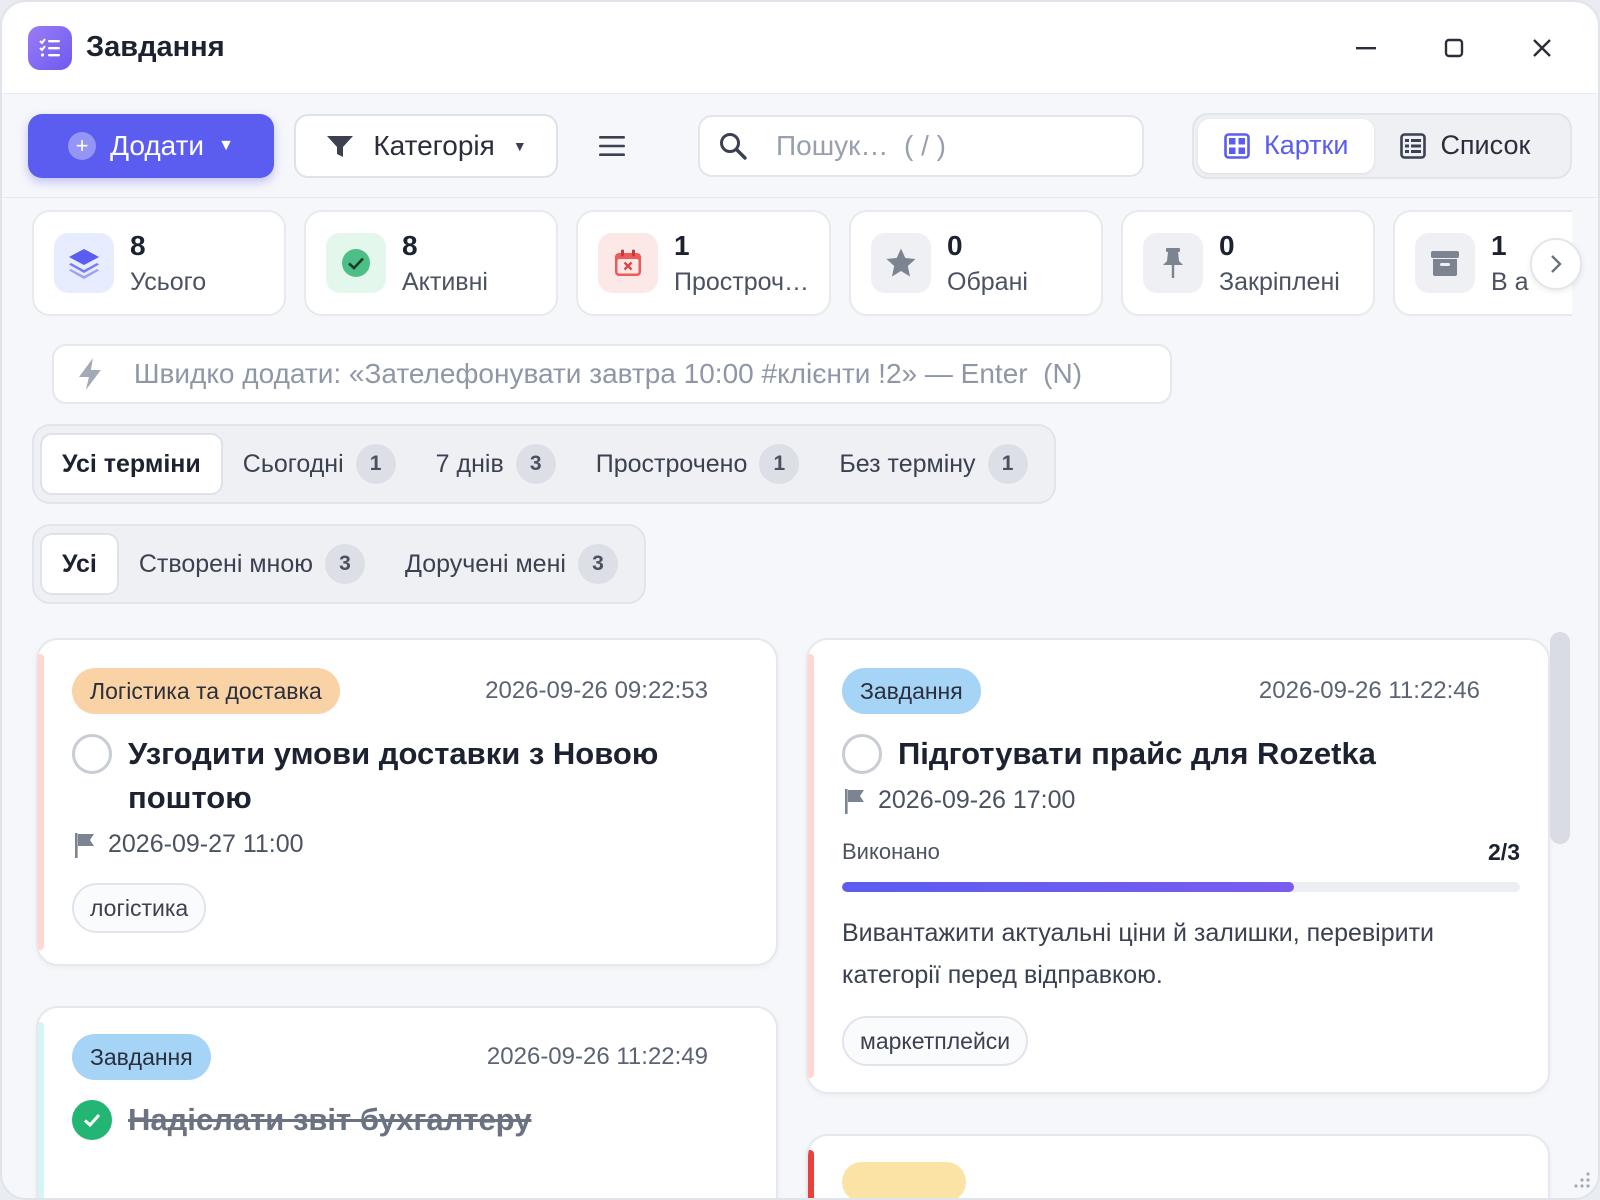  Describe the element at coordinates (1227, 245) in the screenshot. I see `stat-pinned-value: 0` at that location.